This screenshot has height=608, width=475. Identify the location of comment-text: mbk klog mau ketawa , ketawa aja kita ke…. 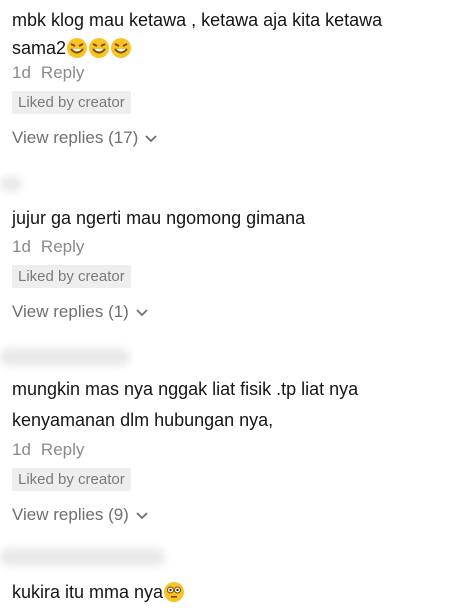
(197, 20).